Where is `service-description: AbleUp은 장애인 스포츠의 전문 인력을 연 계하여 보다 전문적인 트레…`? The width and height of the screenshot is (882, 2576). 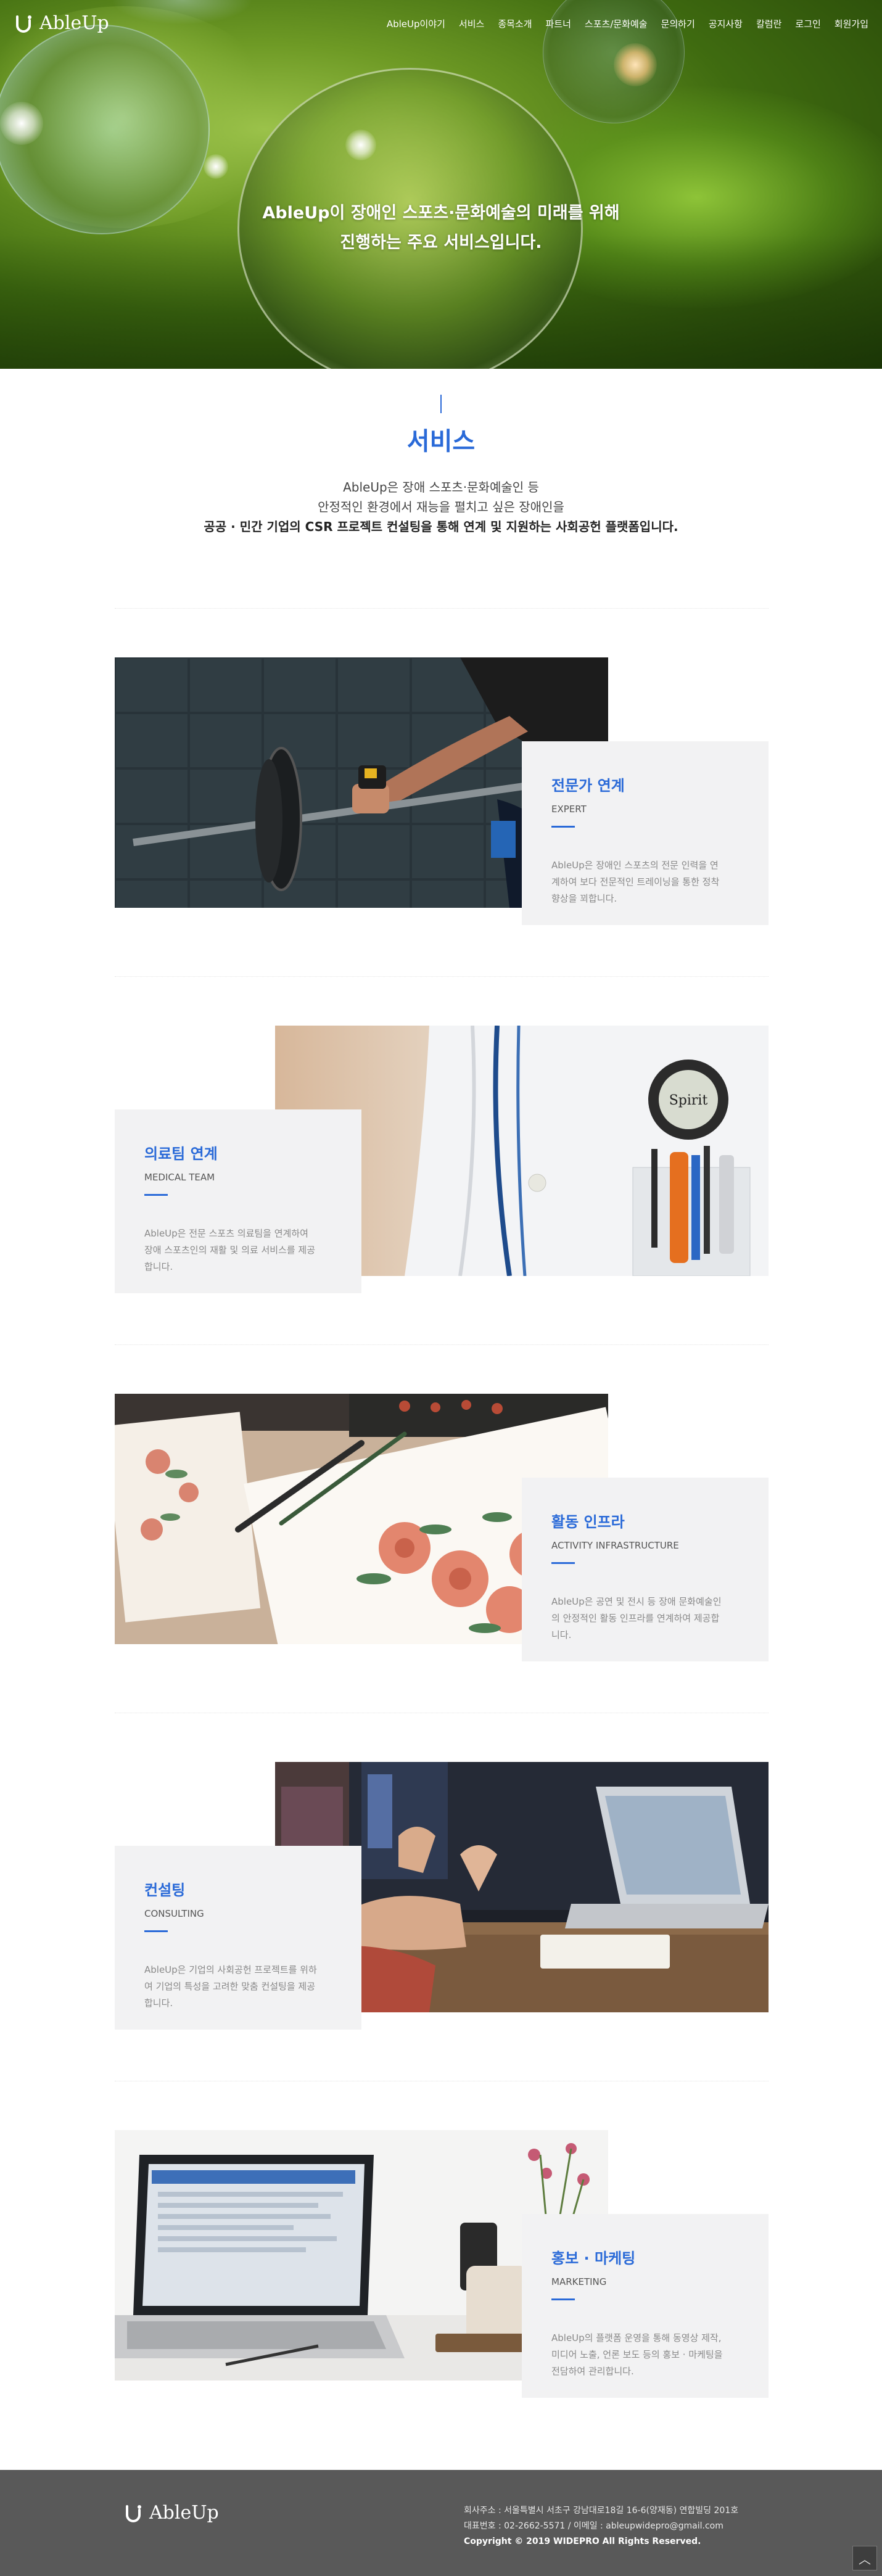 service-description: AbleUp은 장애인 스포츠의 전문 인력을 연 계하여 보다 전문적인 트레… is located at coordinates (635, 882).